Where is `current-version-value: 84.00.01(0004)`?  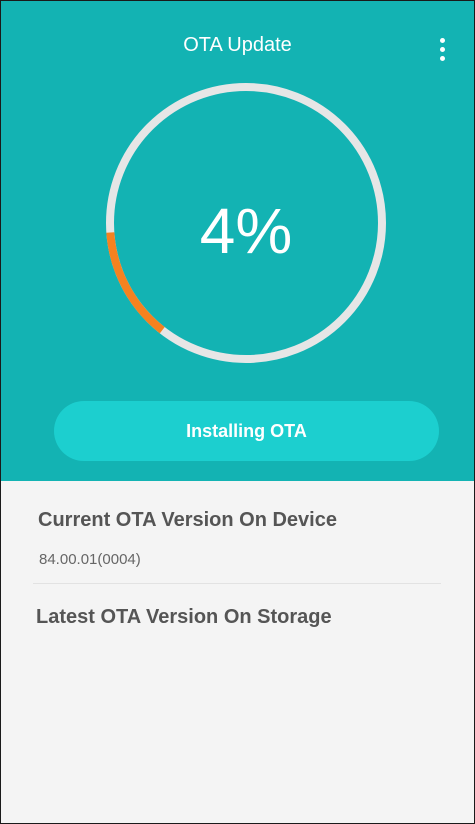
current-version-value: 84.00.01(0004) is located at coordinates (90, 559).